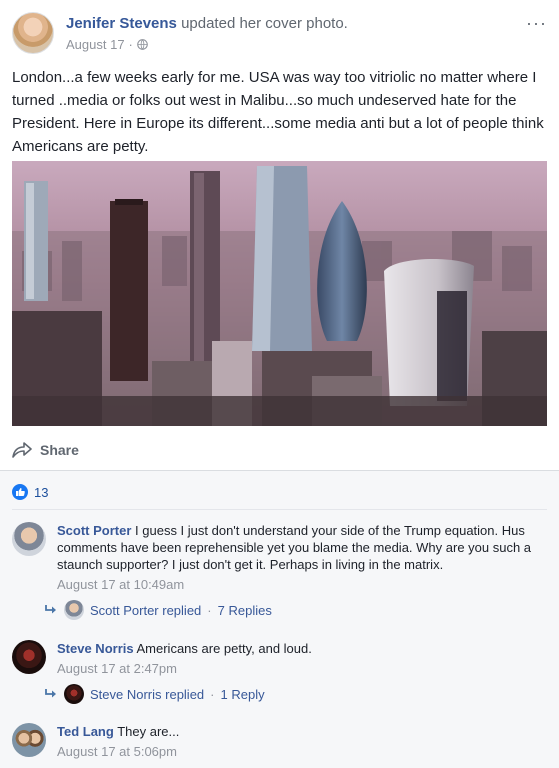 This screenshot has width=559, height=768. Describe the element at coordinates (299, 584) in the screenshot. I see `comment-time: August 17 at 10:49am` at that location.